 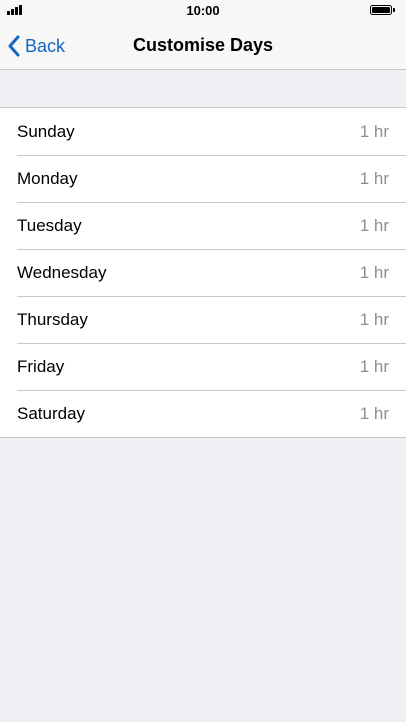 I want to click on day-label: Monday, so click(x=47, y=178).